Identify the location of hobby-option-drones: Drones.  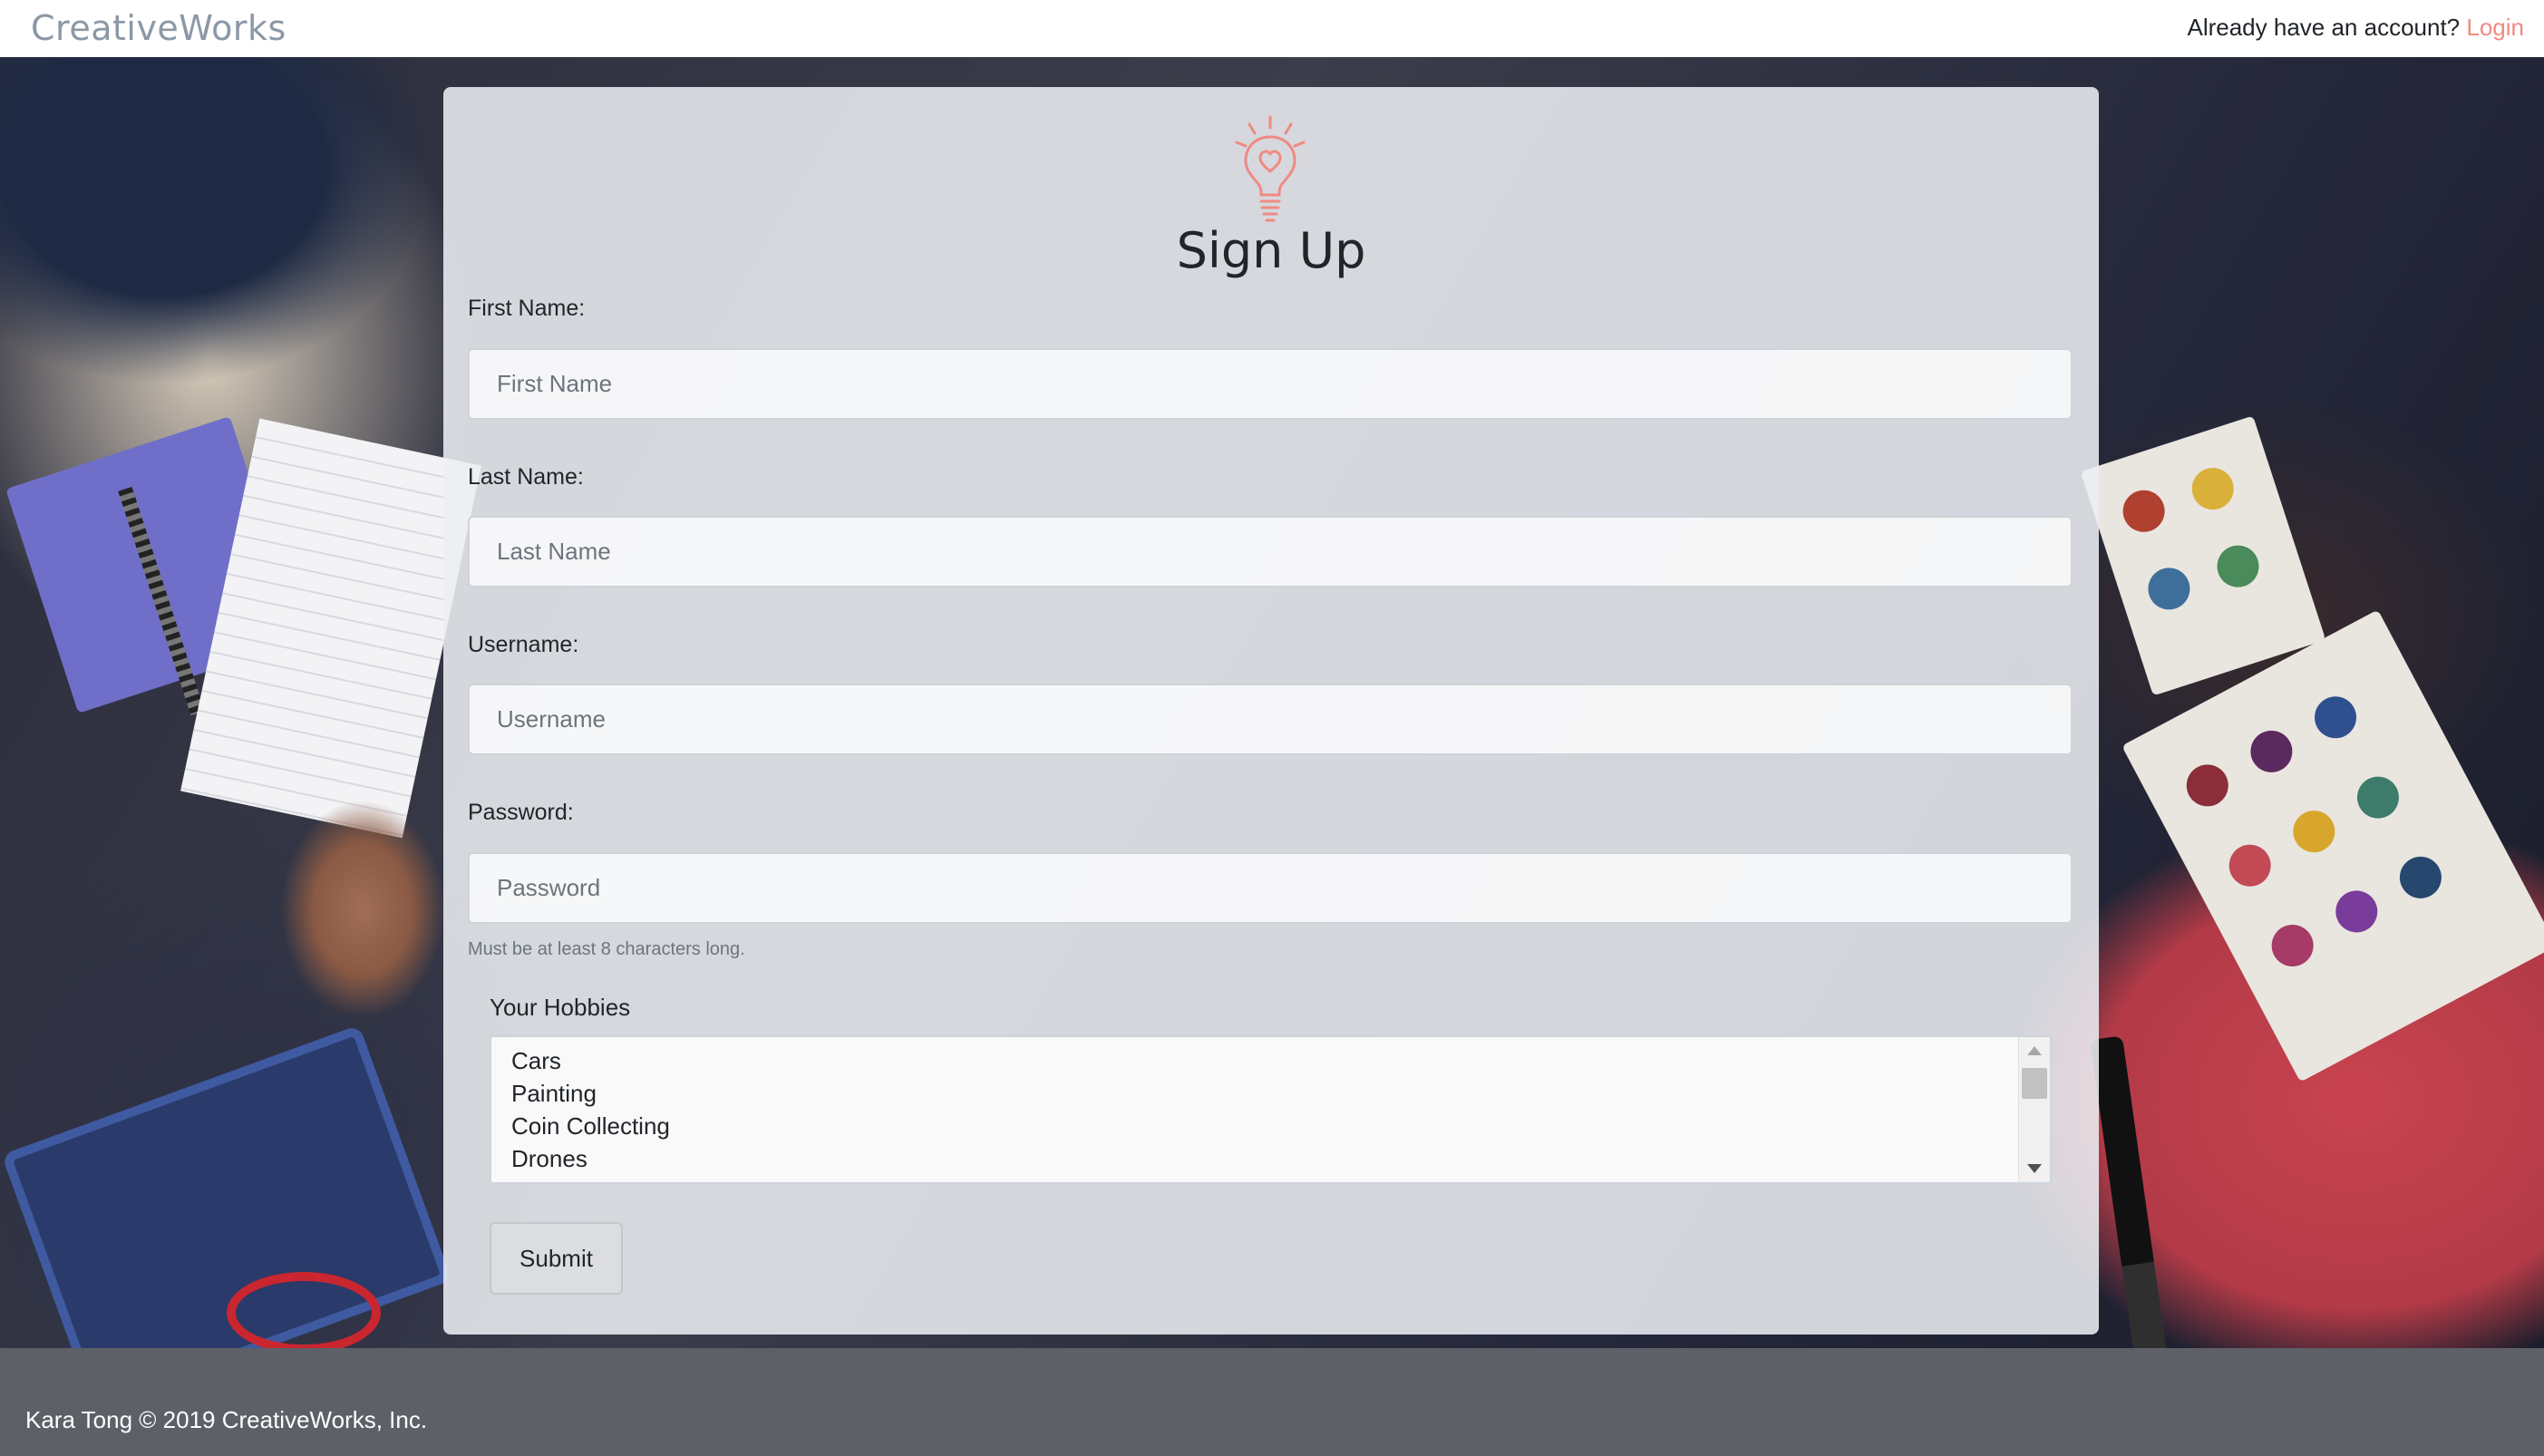
(549, 1158).